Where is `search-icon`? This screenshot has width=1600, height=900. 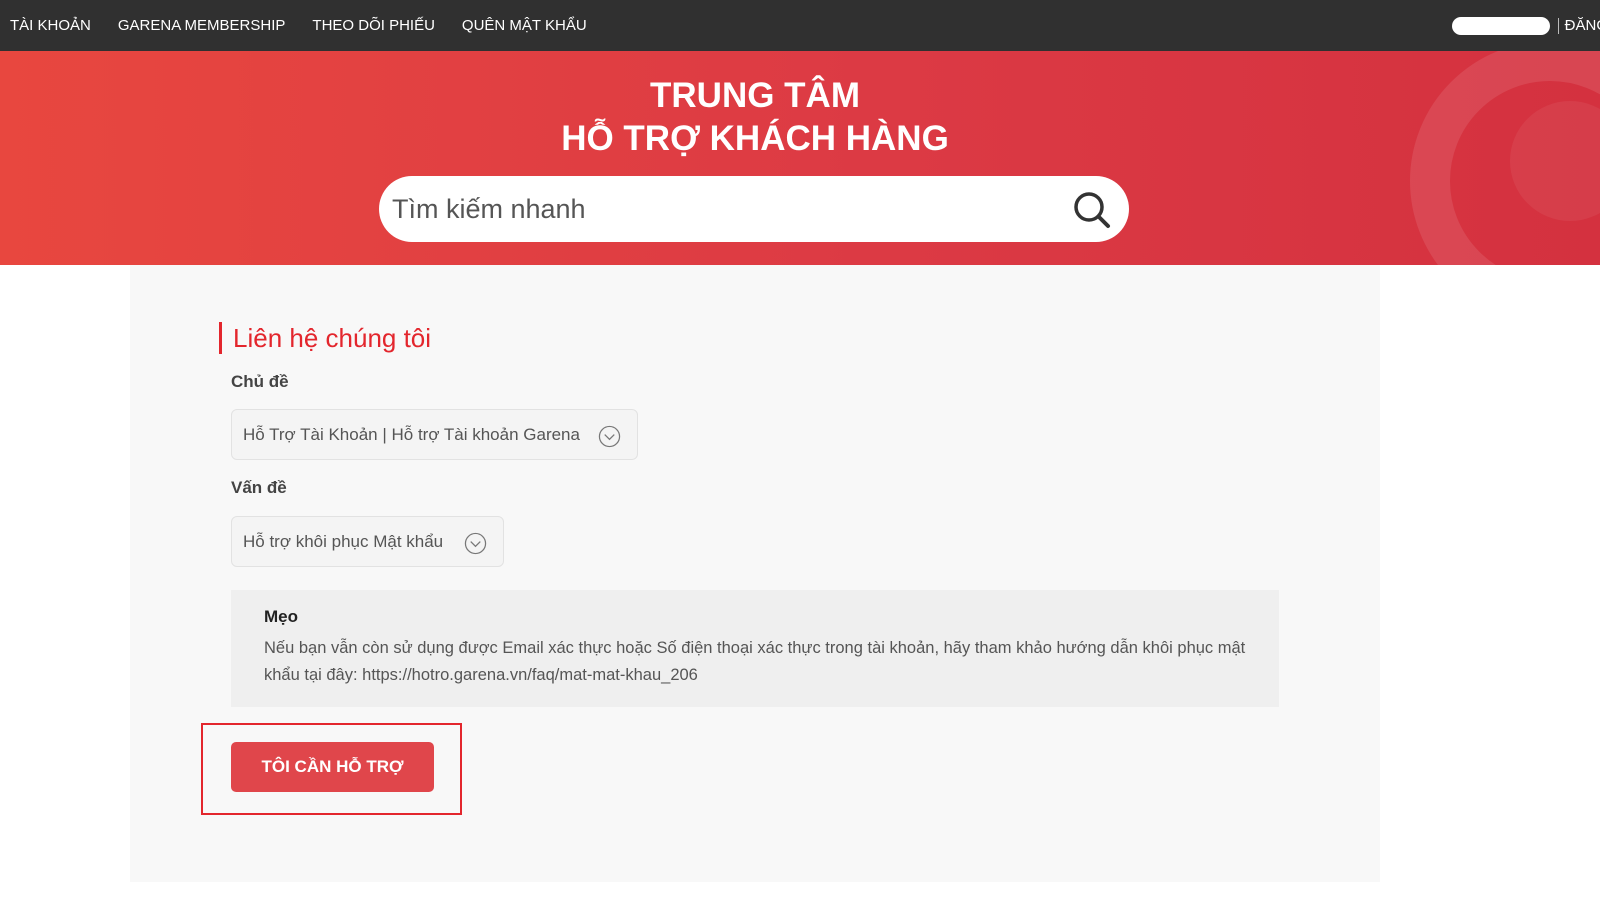
search-icon is located at coordinates (1092, 210).